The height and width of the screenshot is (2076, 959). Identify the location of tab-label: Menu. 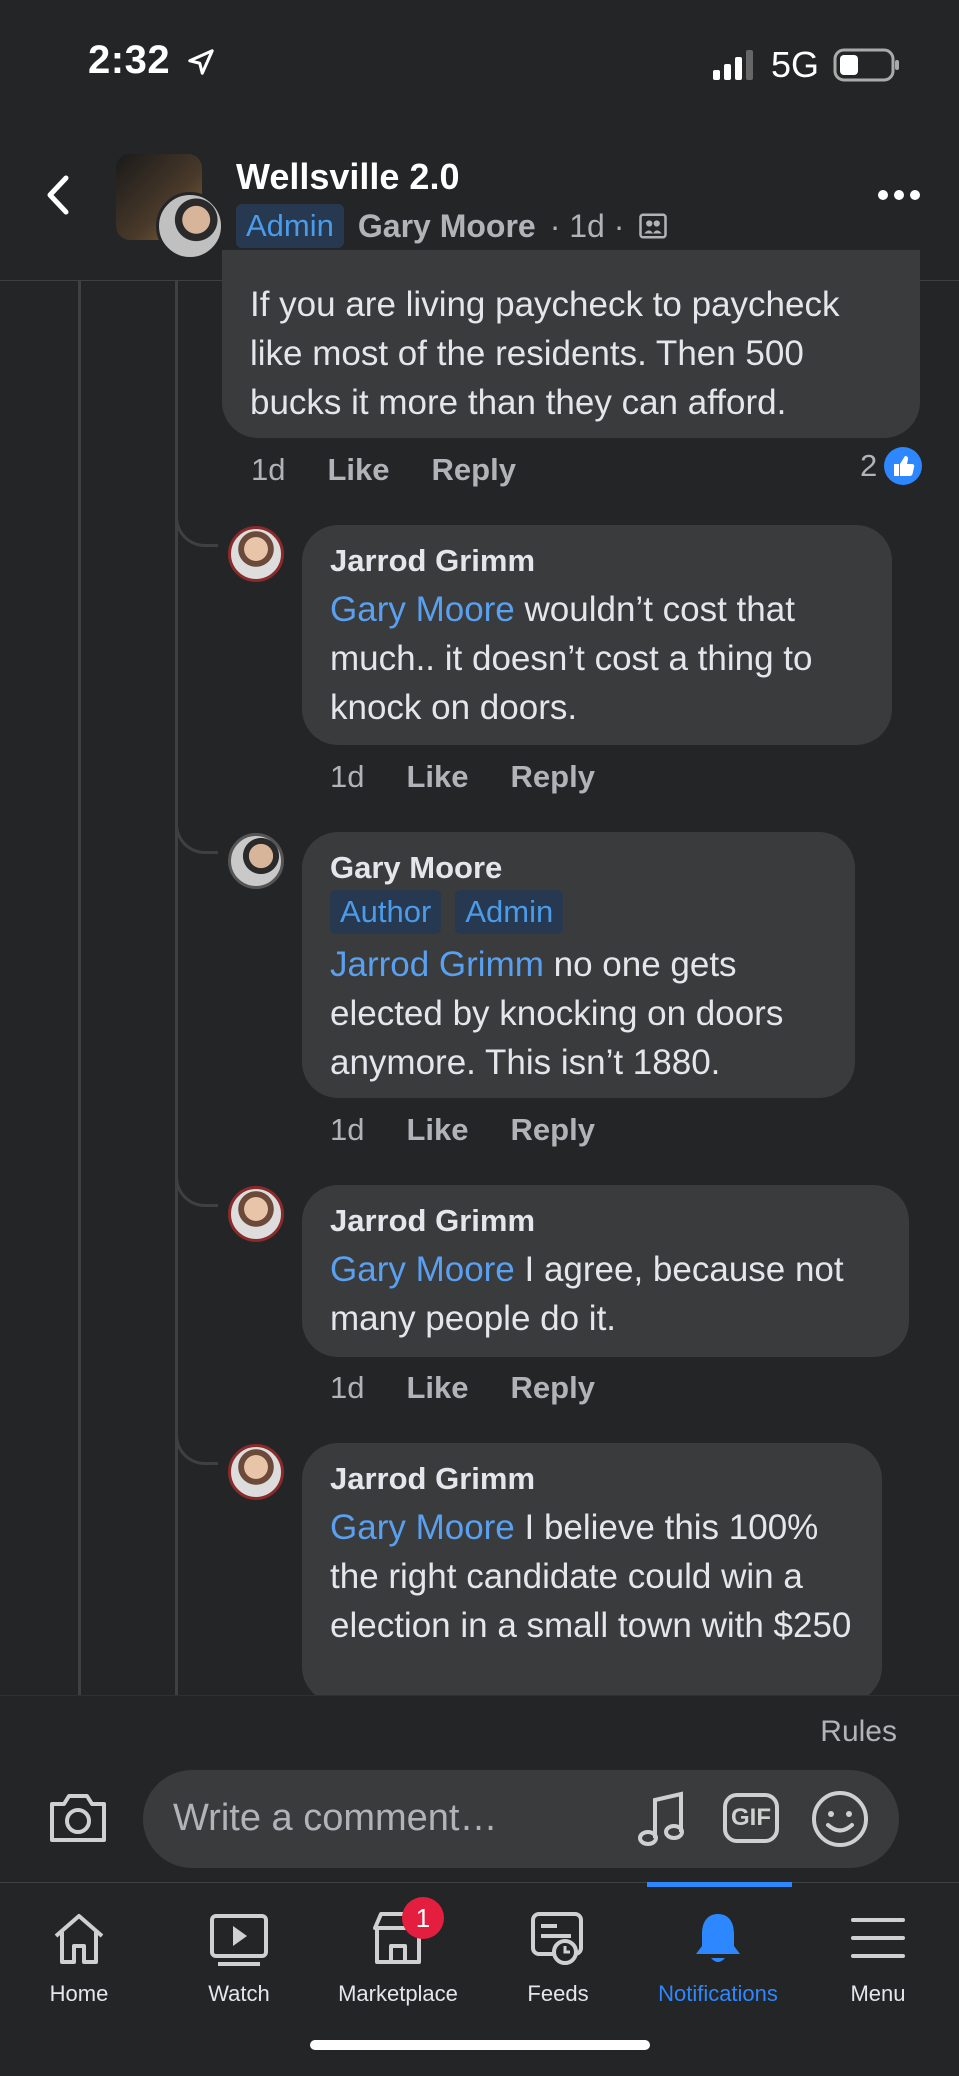
(878, 1993).